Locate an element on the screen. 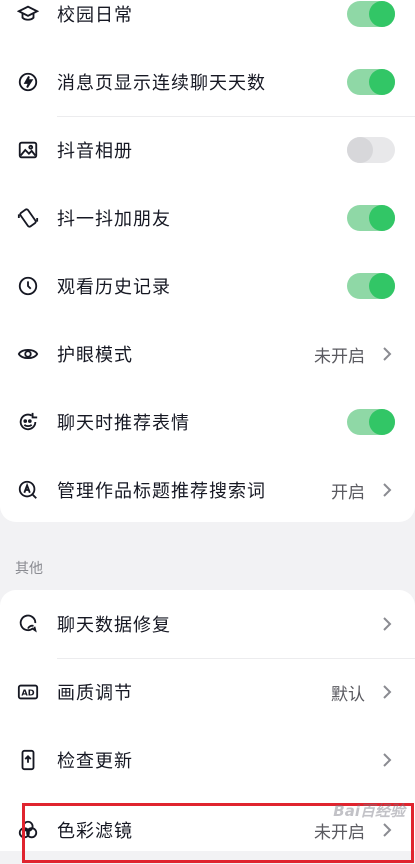  setting-label: 检查更新 is located at coordinates (95, 761).